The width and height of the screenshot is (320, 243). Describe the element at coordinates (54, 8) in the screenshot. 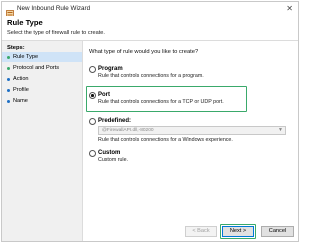

I see `window-title: New Inbound Rule Wizard` at that location.